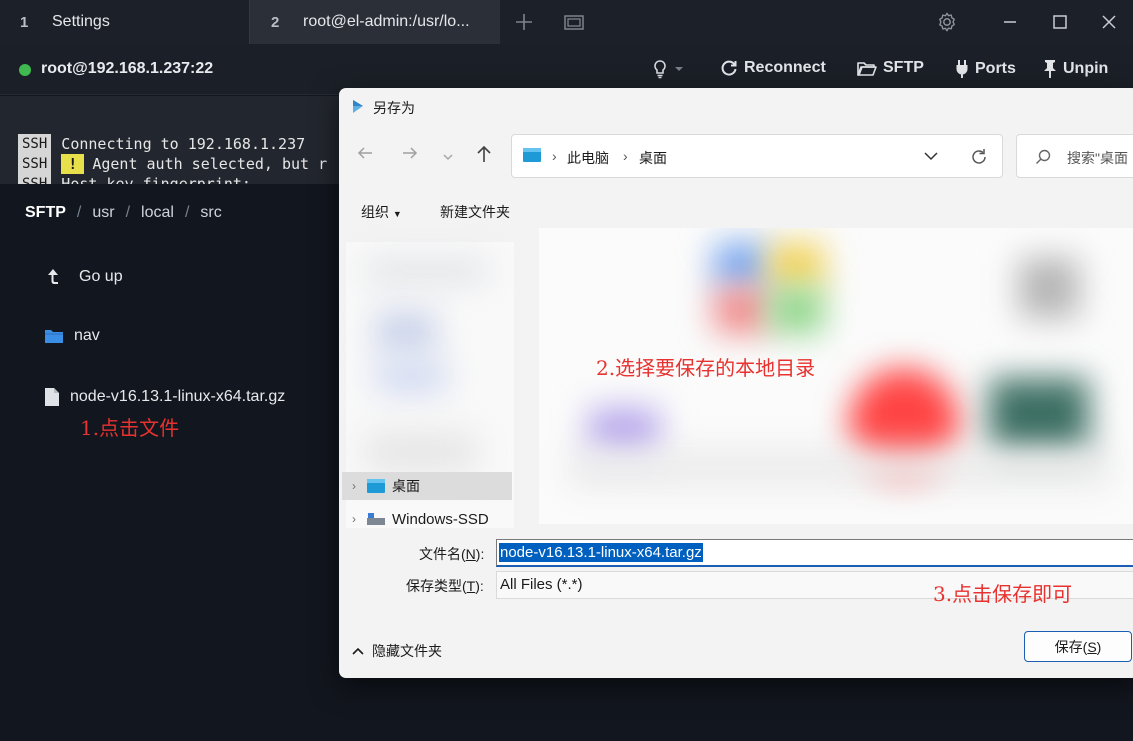 The width and height of the screenshot is (1133, 741). What do you see at coordinates (1060, 22) in the screenshot?
I see `maximize-icon` at bounding box center [1060, 22].